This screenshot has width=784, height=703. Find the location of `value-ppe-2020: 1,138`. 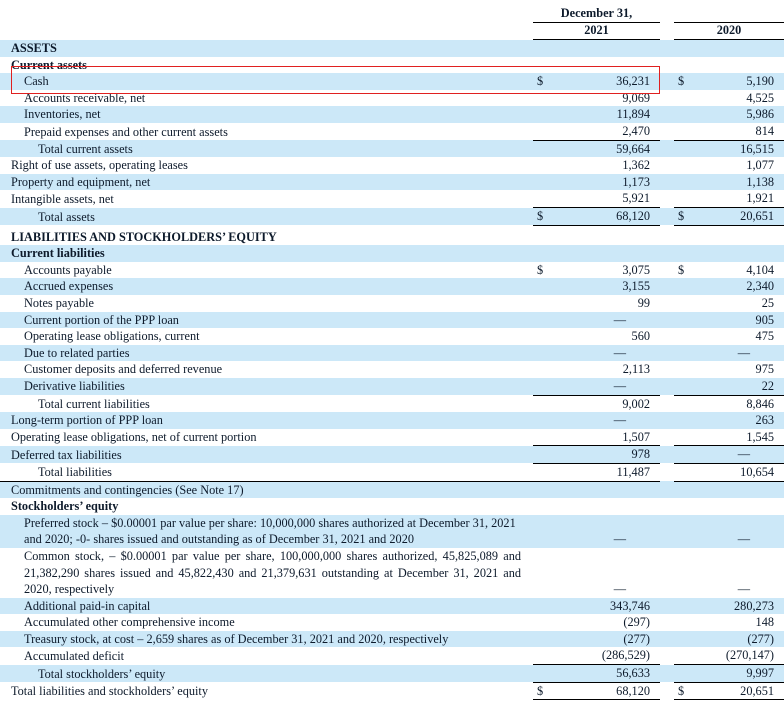

value-ppe-2020: 1,138 is located at coordinates (760, 181).